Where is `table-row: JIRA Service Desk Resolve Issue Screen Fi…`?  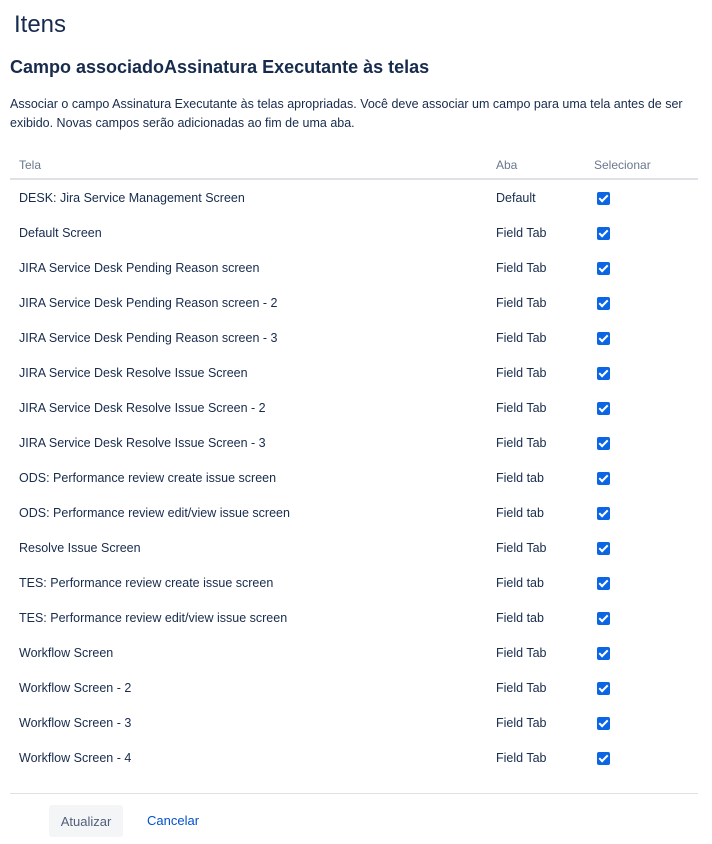 table-row: JIRA Service Desk Resolve Issue Screen Fi… is located at coordinates (354, 372).